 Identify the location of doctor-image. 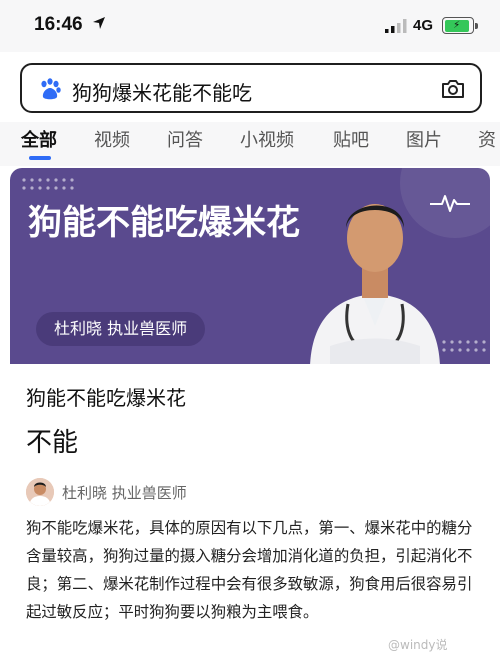
(375, 284).